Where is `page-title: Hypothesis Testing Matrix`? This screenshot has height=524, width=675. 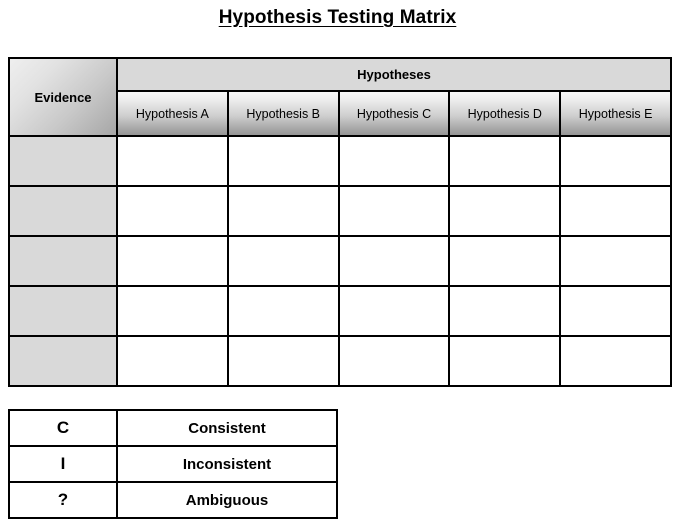
page-title: Hypothesis Testing Matrix is located at coordinates (337, 18).